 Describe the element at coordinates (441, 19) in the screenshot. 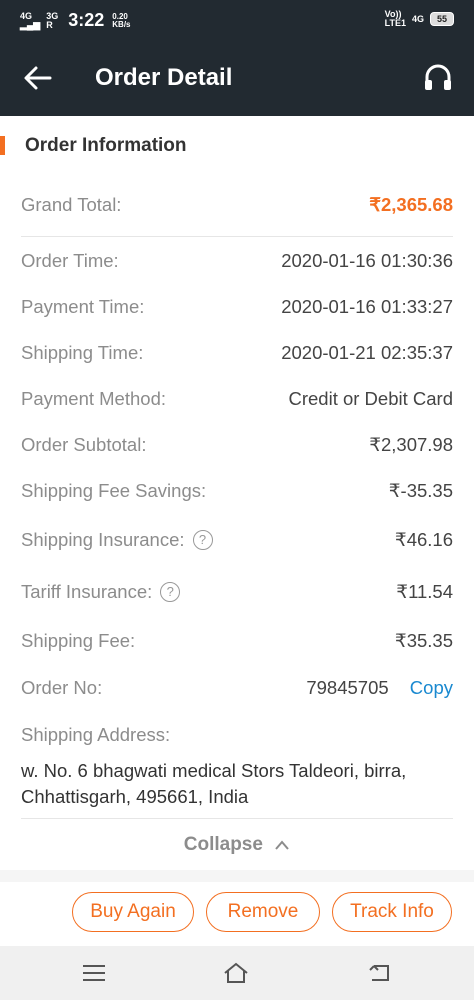

I see `battery-icon: 55` at that location.